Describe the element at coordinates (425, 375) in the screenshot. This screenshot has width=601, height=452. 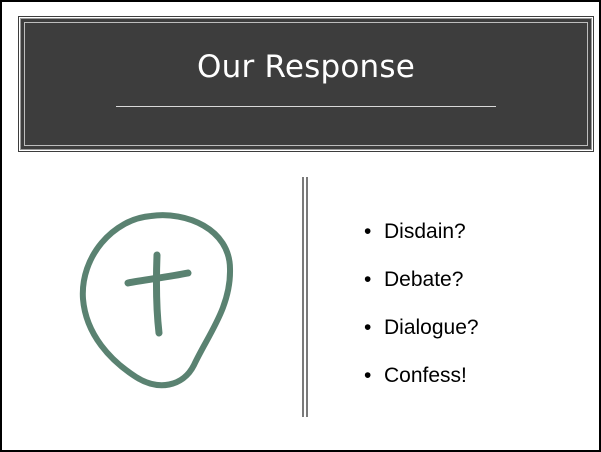
I see `bullet-text: Confess!` at that location.